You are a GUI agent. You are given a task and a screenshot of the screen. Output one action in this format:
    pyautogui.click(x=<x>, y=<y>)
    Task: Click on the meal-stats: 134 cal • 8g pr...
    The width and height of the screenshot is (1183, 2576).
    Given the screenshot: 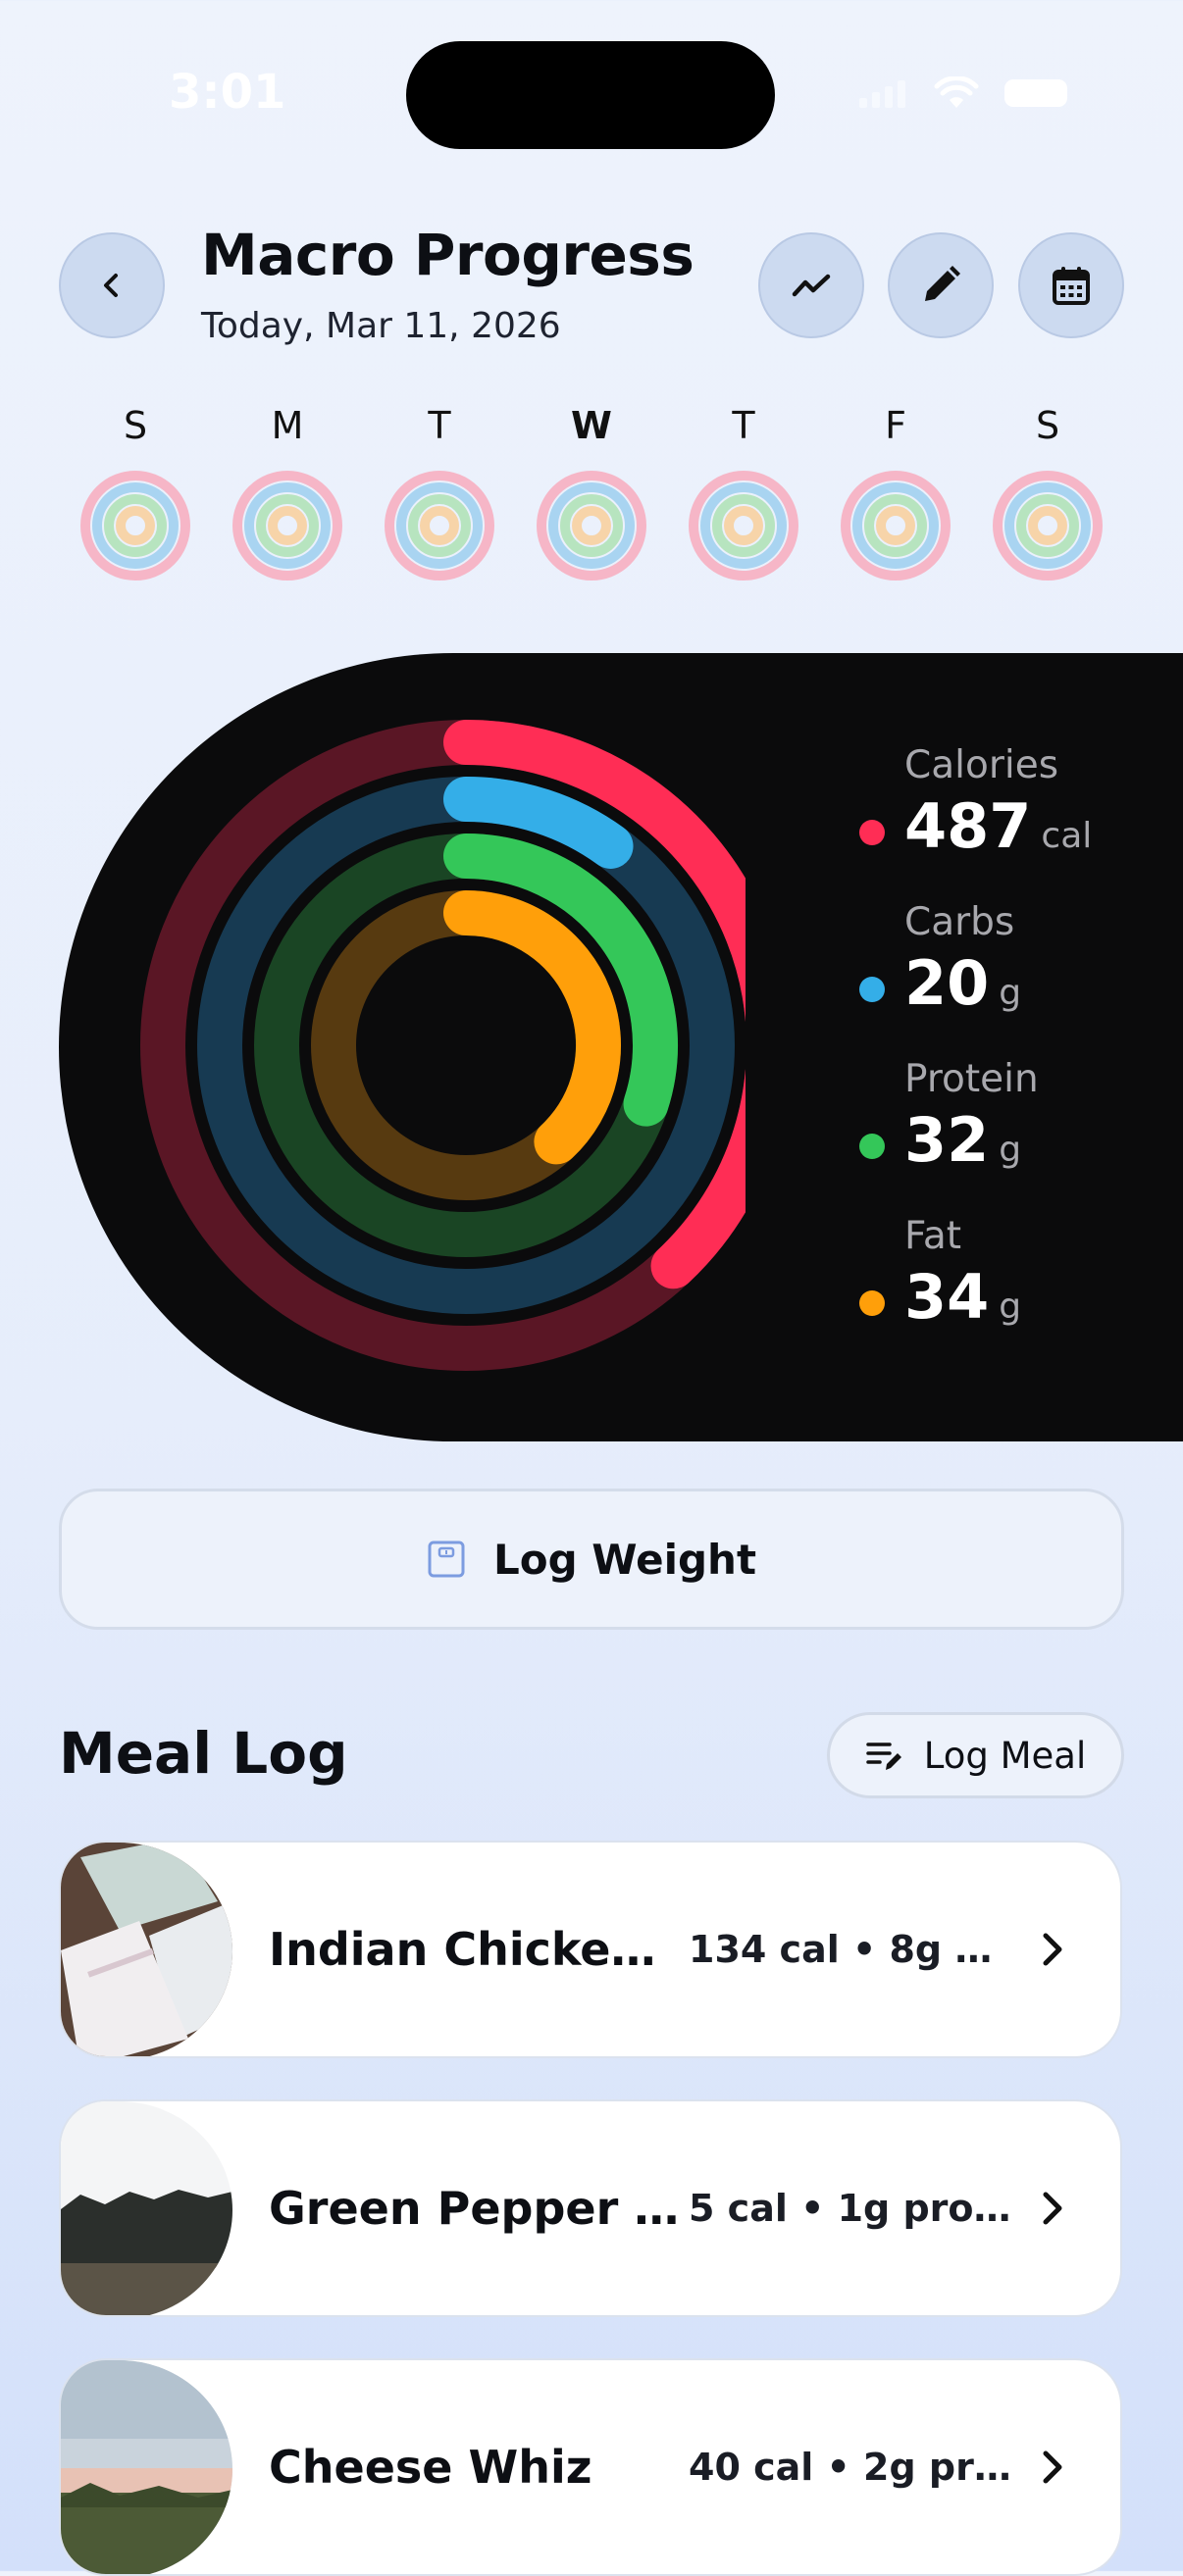 What is the action you would take?
    pyautogui.click(x=851, y=1950)
    